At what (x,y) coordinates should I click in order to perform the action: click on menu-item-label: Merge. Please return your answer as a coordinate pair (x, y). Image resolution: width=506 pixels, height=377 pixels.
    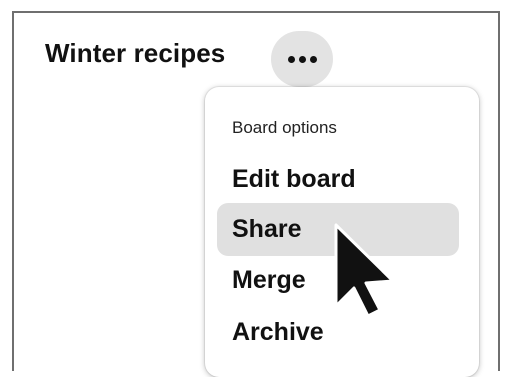
    Looking at the image, I should click on (269, 280).